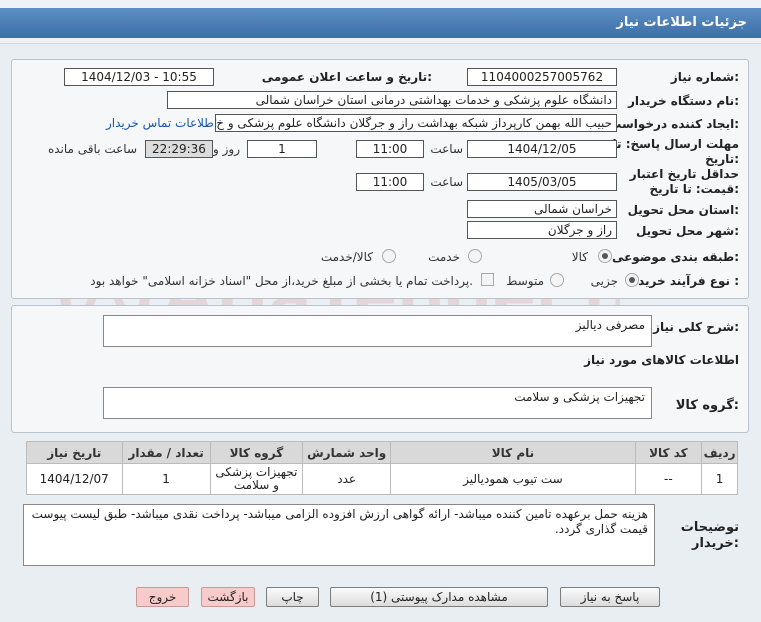 The width and height of the screenshot is (761, 622). I want to click on print-button: چاپ, so click(292, 597).